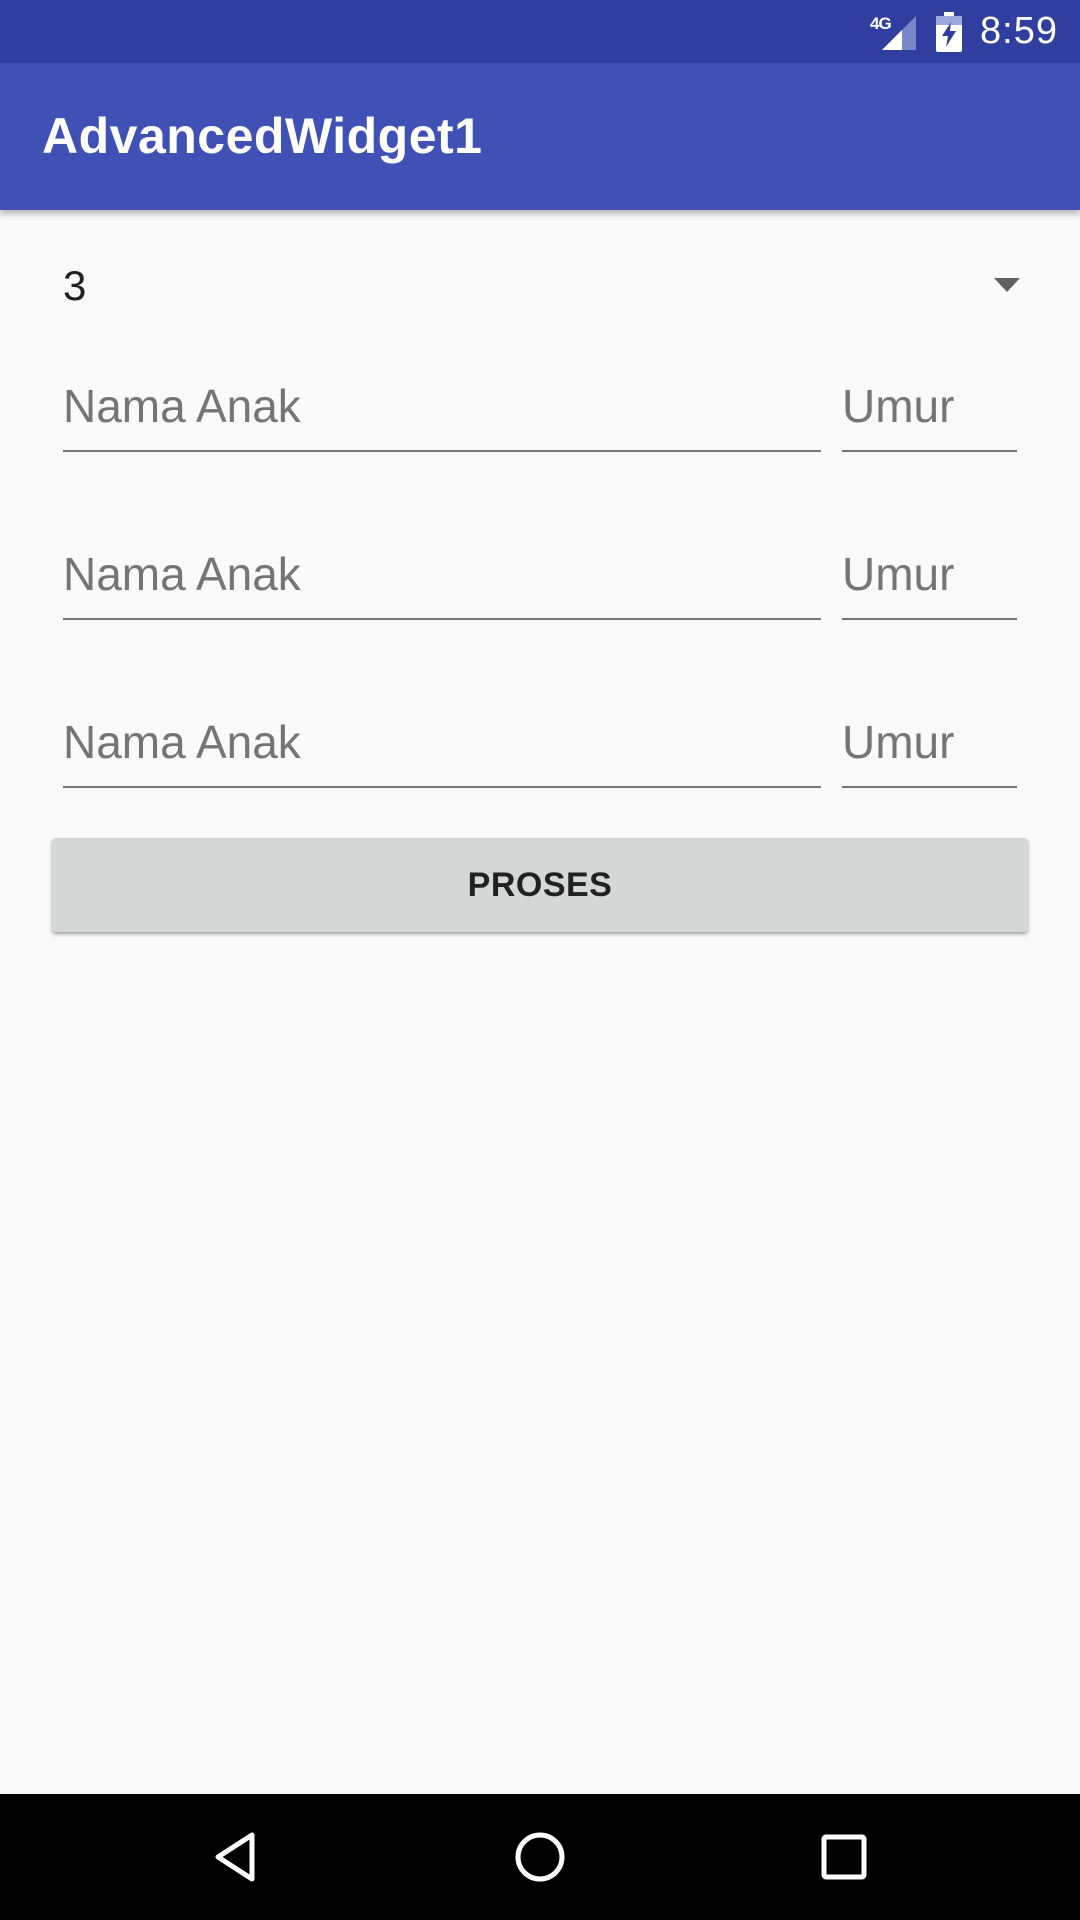 This screenshot has height=1920, width=1080. What do you see at coordinates (262, 136) in the screenshot?
I see `app-title: AdvancedWidget1` at bounding box center [262, 136].